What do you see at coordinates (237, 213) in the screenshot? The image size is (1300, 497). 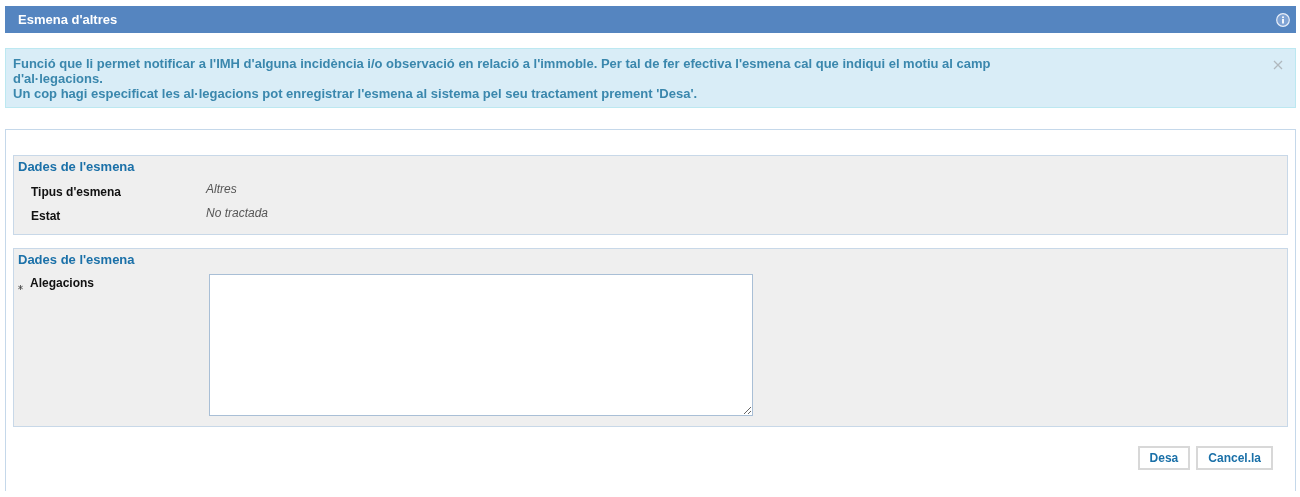 I see `field-value: No tractada` at bounding box center [237, 213].